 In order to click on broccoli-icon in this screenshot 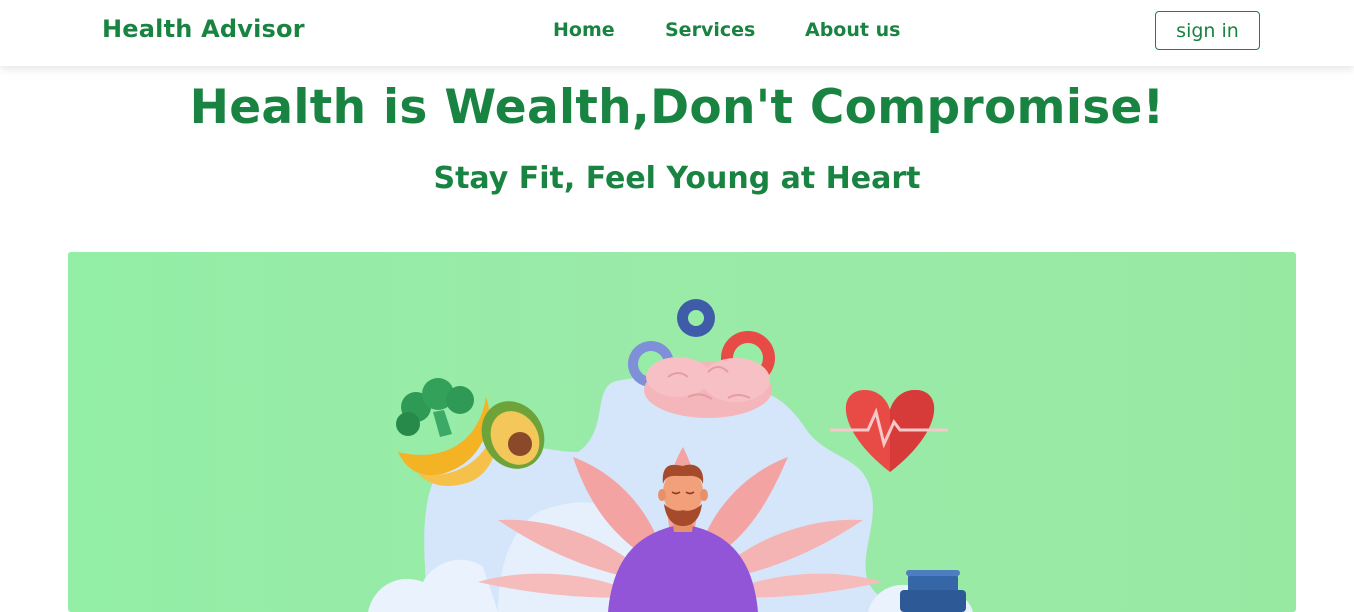, I will do `click(435, 407)`.